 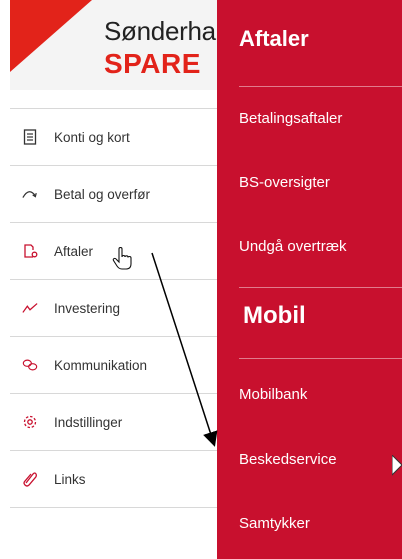 What do you see at coordinates (397, 465) in the screenshot?
I see `arrow-cursor-icon` at bounding box center [397, 465].